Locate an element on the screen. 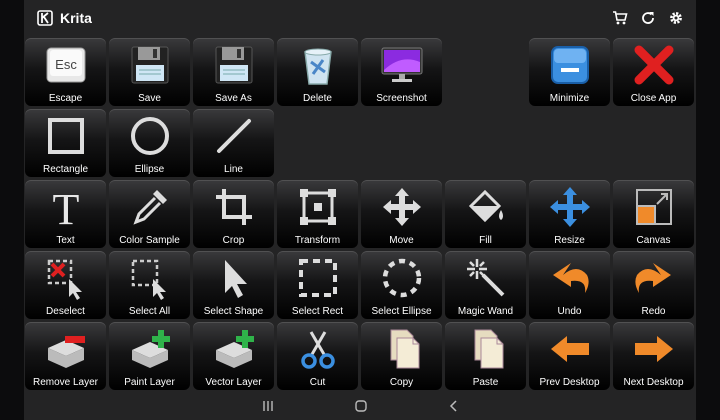 The width and height of the screenshot is (720, 420). button-label: Paste is located at coordinates (485, 382).